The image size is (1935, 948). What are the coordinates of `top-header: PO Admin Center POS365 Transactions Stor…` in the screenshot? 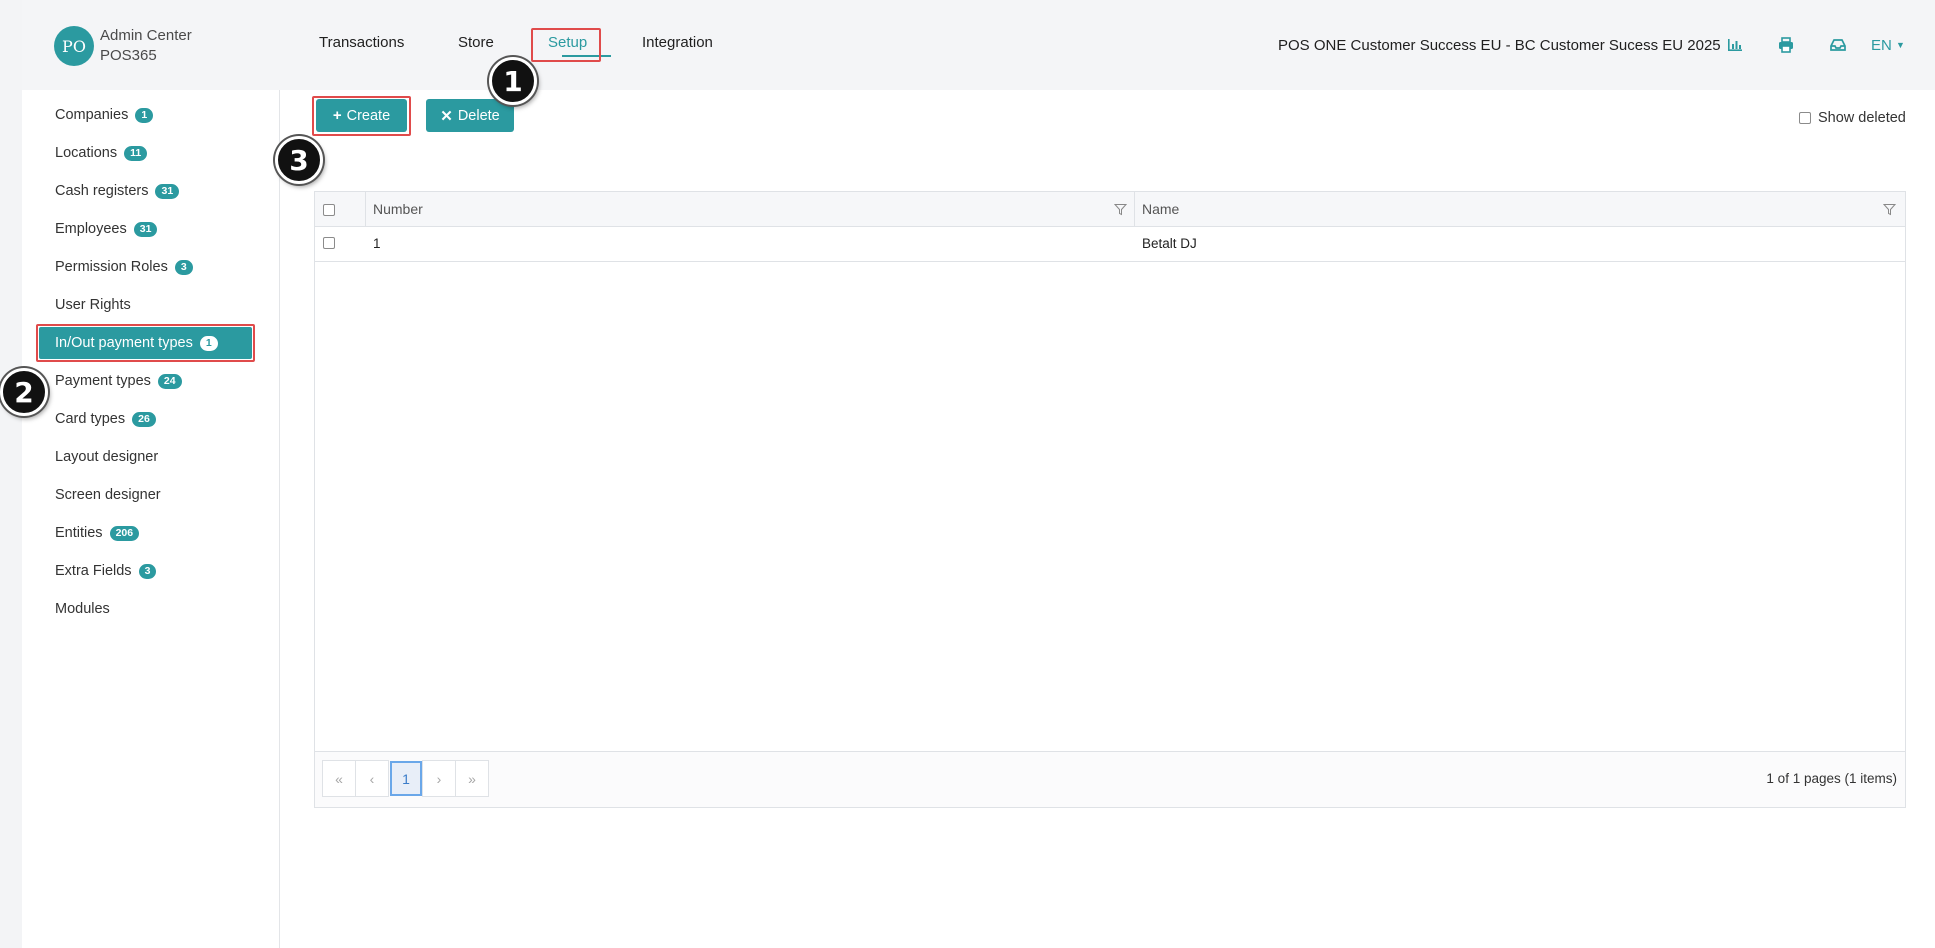 It's located at (978, 45).